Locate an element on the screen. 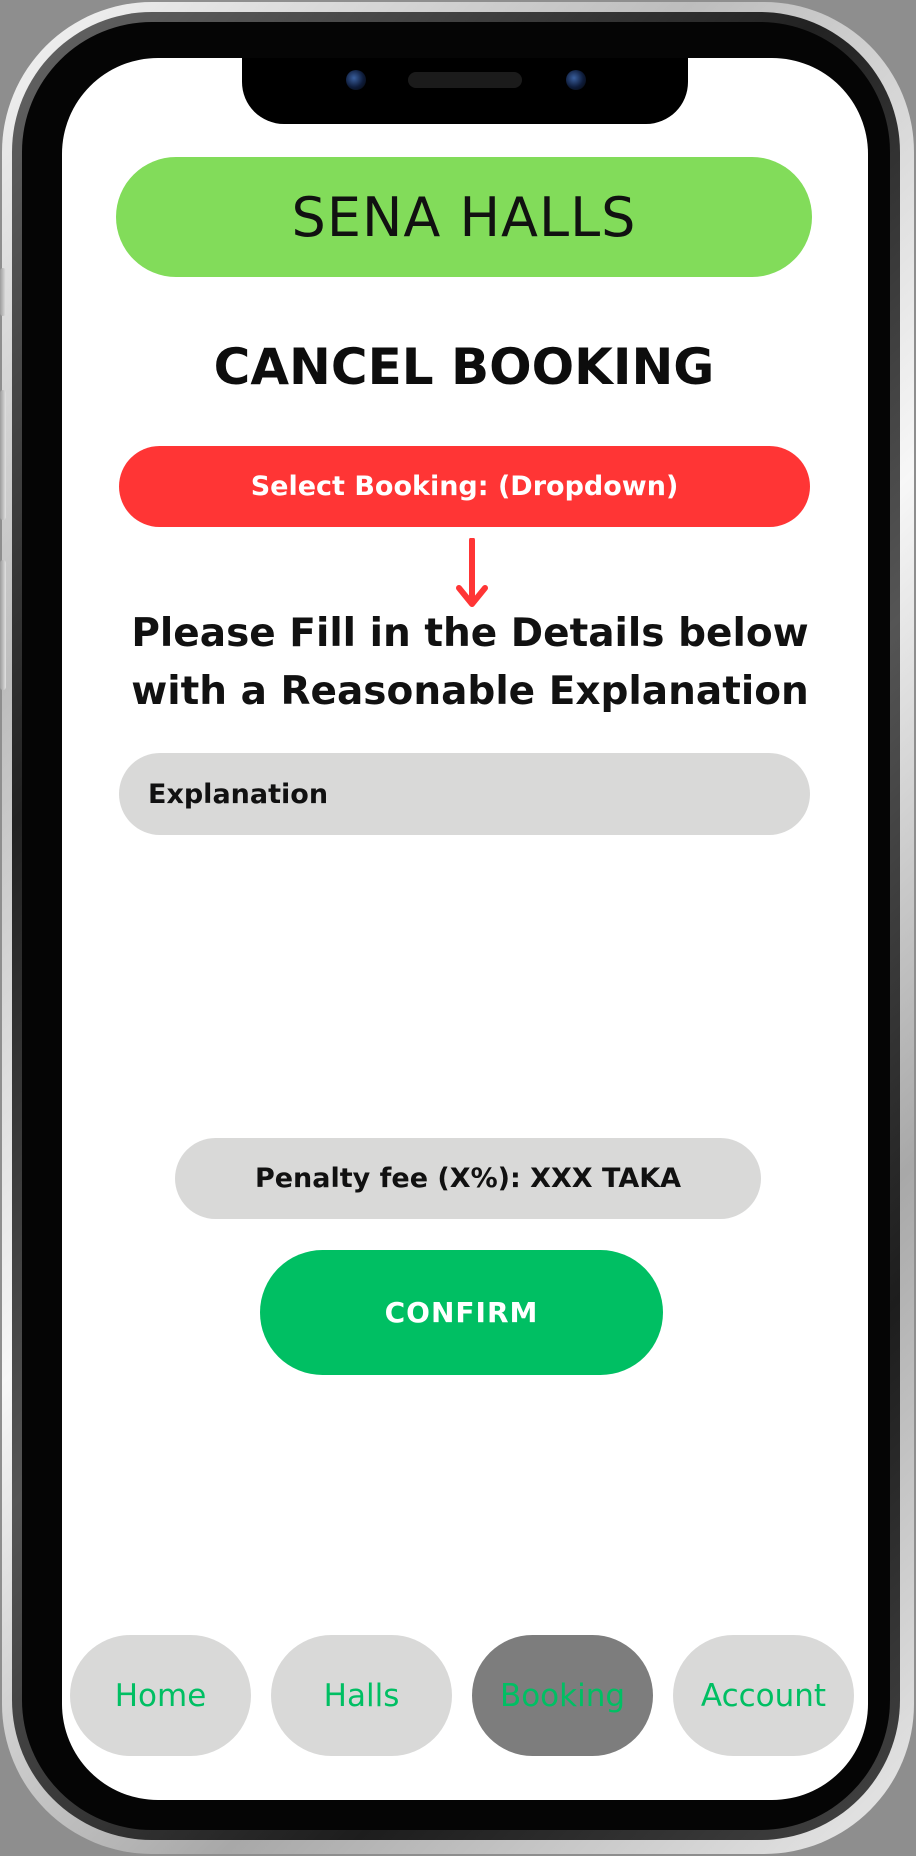 This screenshot has height=1856, width=916. app-brand-title: SENA HALLS is located at coordinates (464, 217).